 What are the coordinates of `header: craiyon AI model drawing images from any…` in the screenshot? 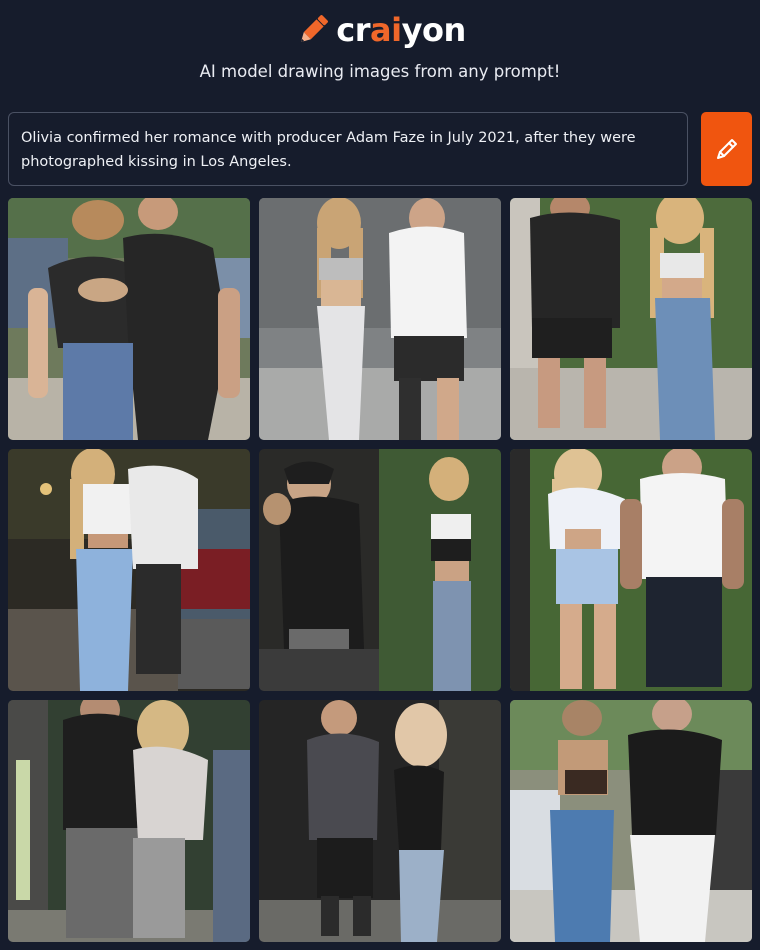 It's located at (380, 55).